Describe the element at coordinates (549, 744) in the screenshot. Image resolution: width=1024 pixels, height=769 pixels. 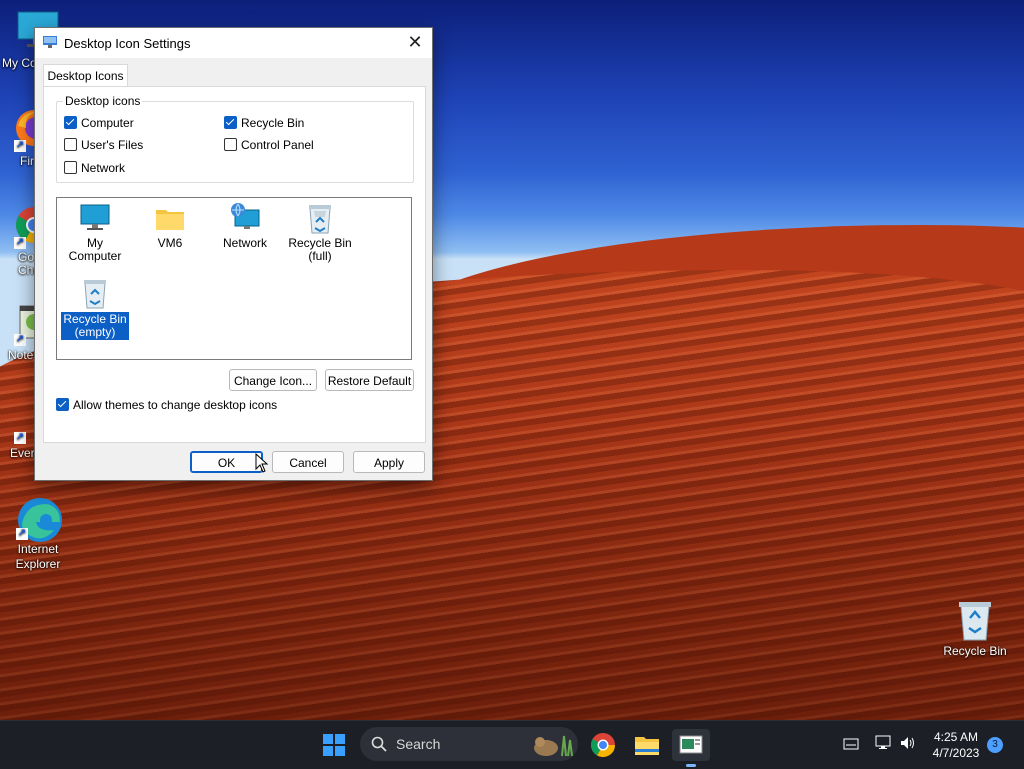
I see `search-highlight-image` at that location.